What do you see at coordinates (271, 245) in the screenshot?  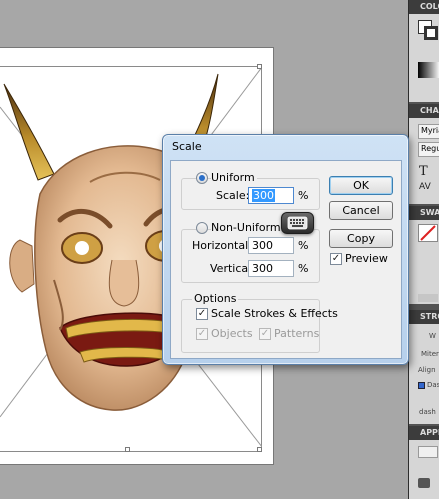 I see `horizontal-input: 300` at bounding box center [271, 245].